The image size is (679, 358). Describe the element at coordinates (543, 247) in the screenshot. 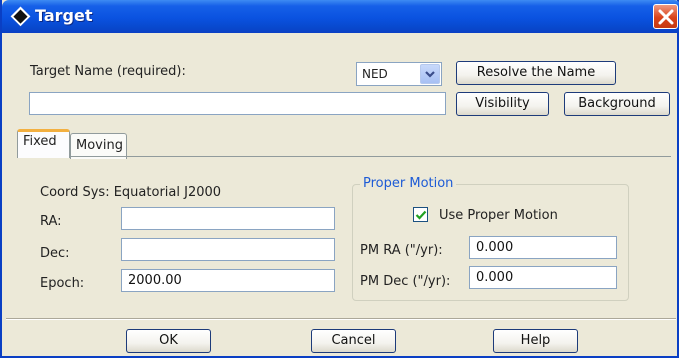

I see `pm-ra-input: 0.000` at that location.